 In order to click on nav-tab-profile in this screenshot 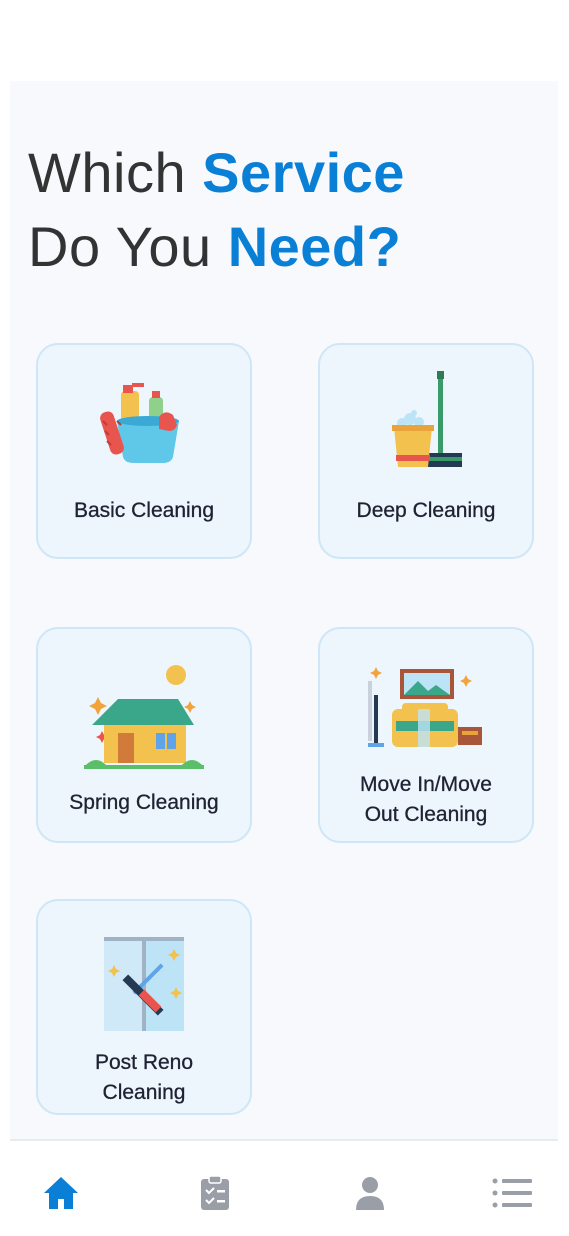, I will do `click(370, 1193)`.